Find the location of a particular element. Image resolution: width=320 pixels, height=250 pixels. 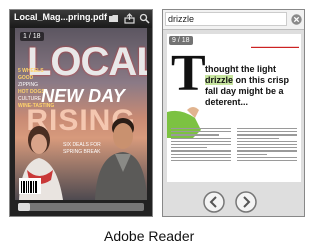

search-toolbar: drizzle is located at coordinates (233, 20).